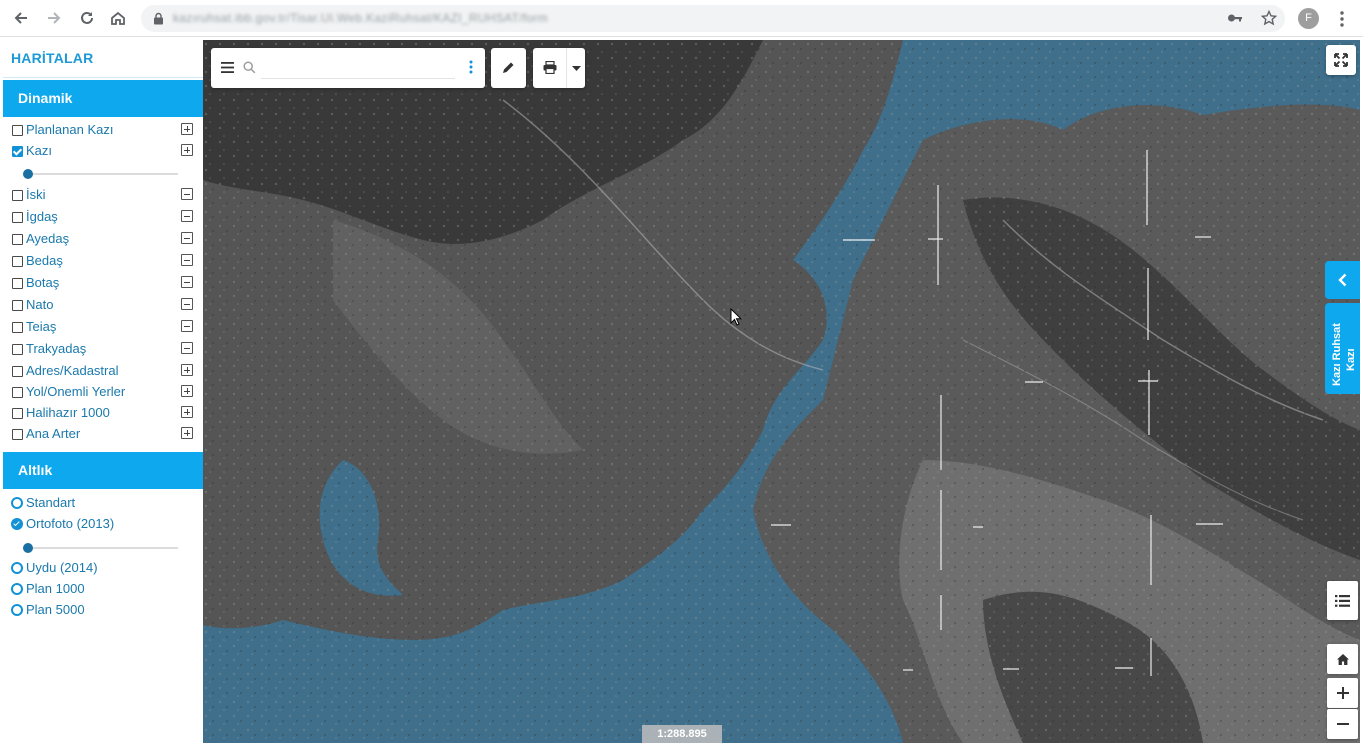  Describe the element at coordinates (1269, 18) in the screenshot. I see `star-icon` at that location.